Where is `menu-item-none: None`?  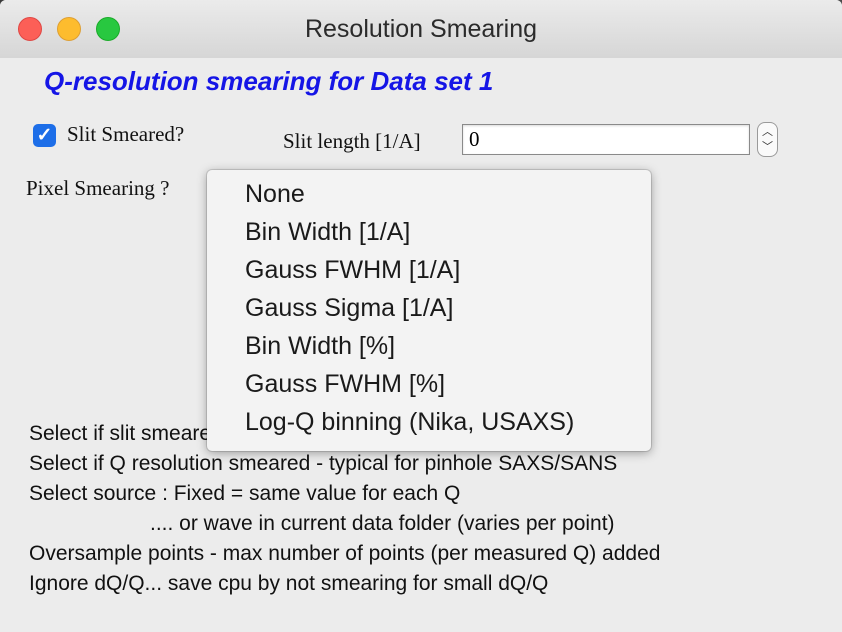
menu-item-none: None is located at coordinates (275, 194).